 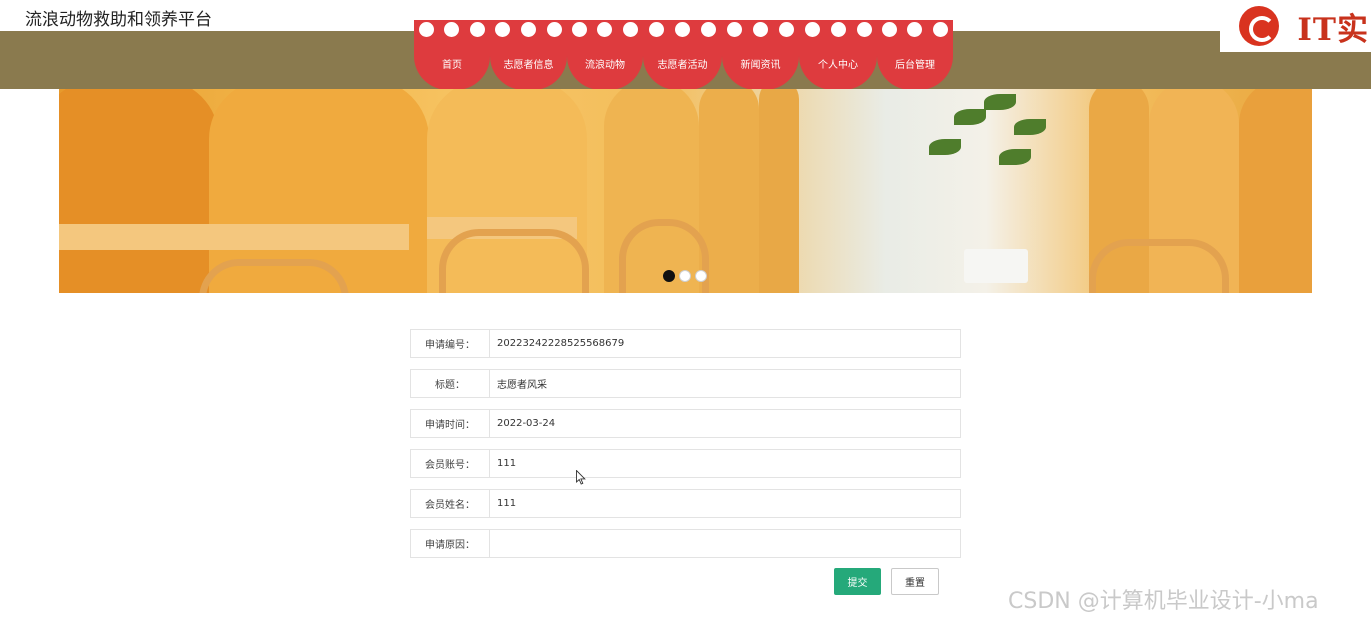 I want to click on form-row-member-name: 会员姓名： 111, so click(x=685, y=503).